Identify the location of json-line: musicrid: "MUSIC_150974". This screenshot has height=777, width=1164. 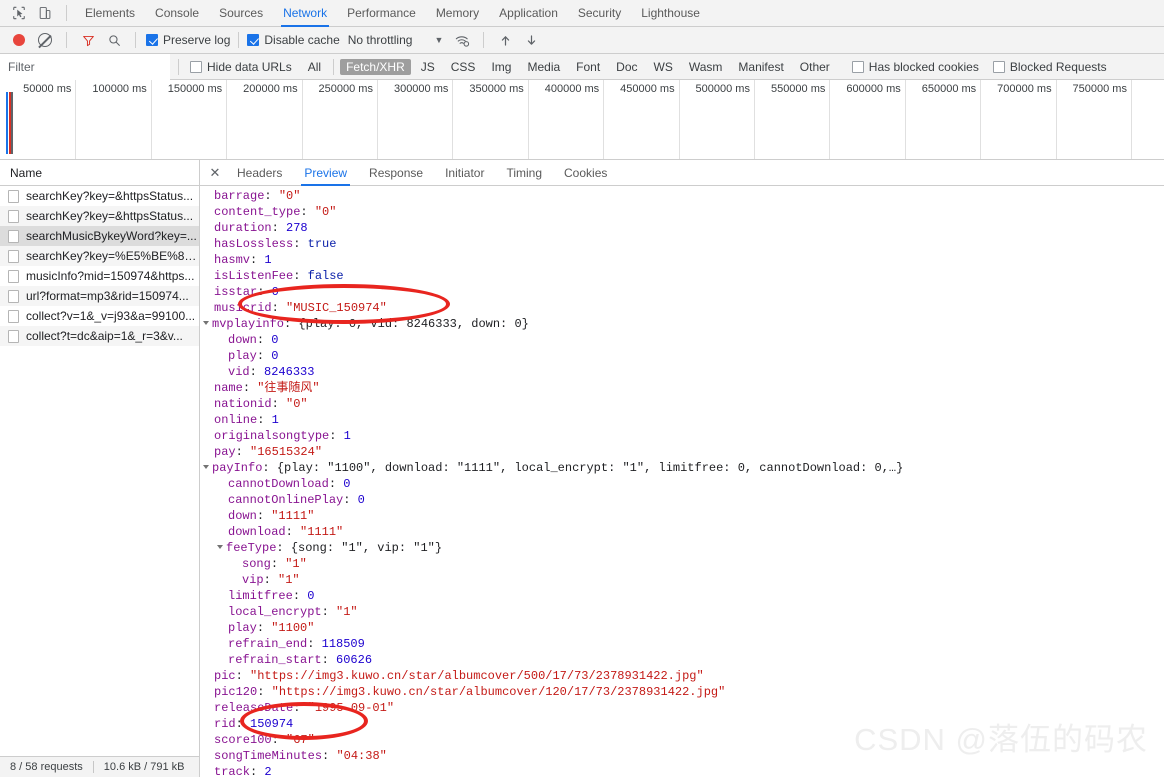
(682, 308).